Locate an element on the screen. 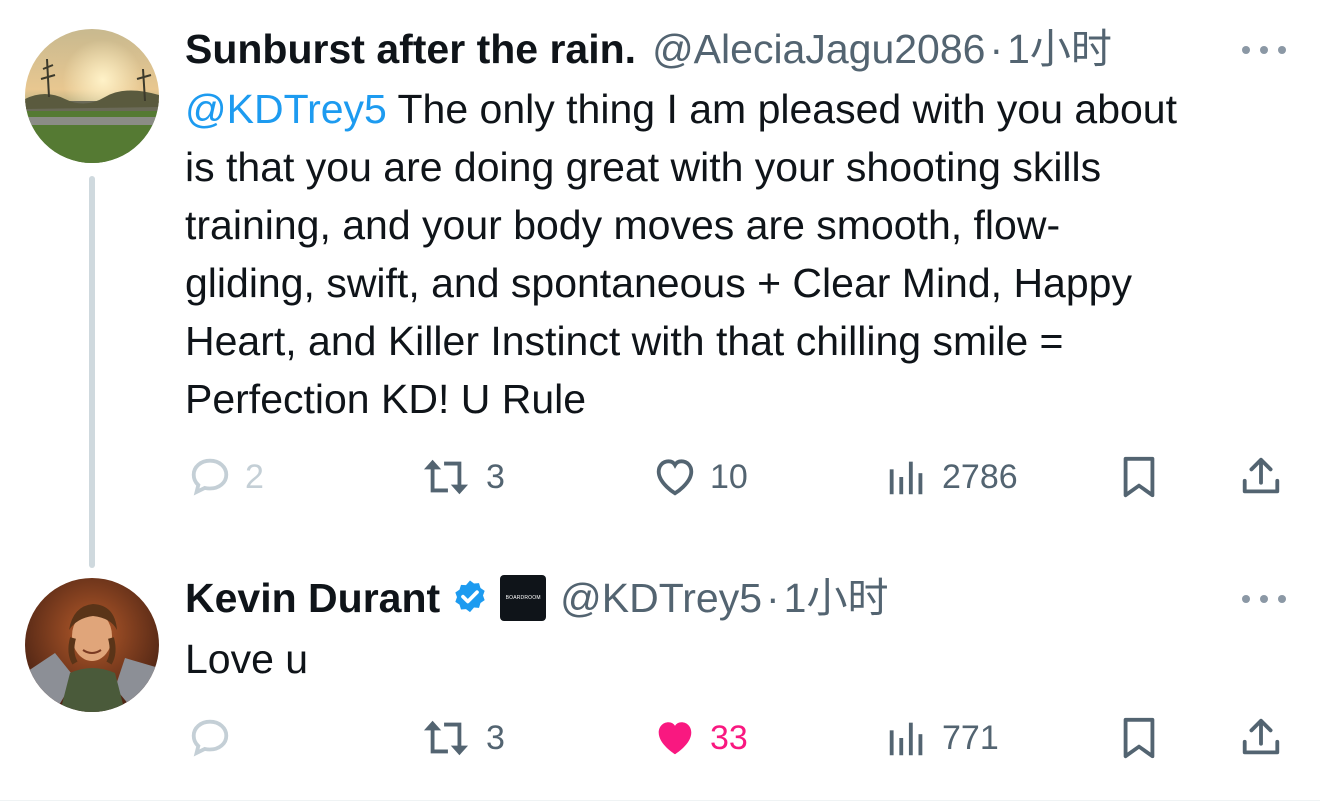 This screenshot has height=804, width=1320. views-button: 2786 is located at coordinates (951, 477).